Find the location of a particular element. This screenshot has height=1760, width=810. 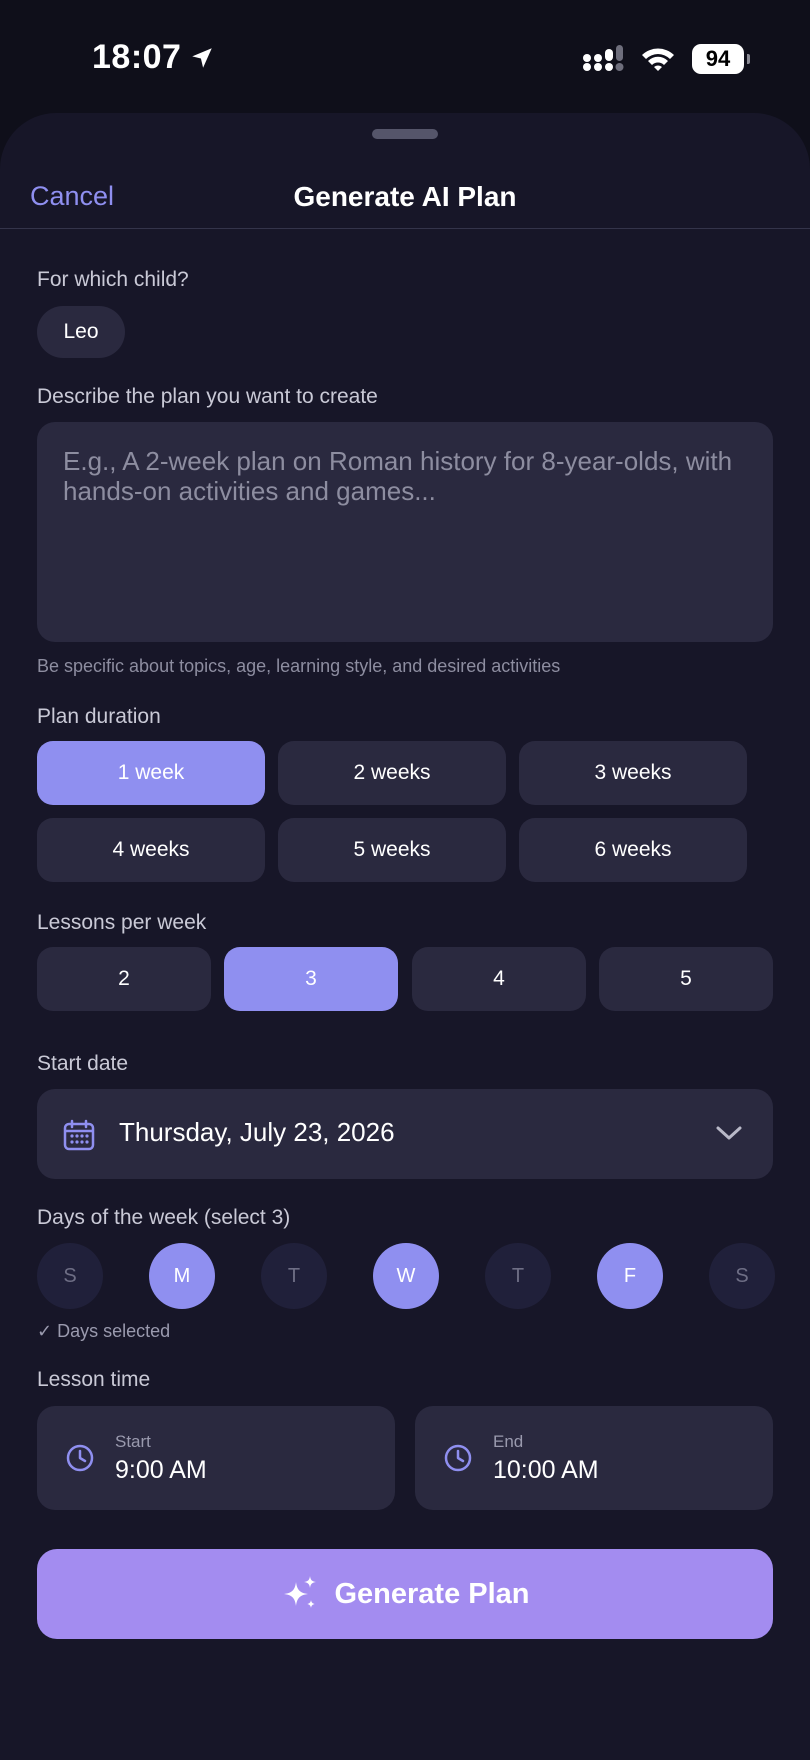

status-time: 18:07 is located at coordinates (153, 57).